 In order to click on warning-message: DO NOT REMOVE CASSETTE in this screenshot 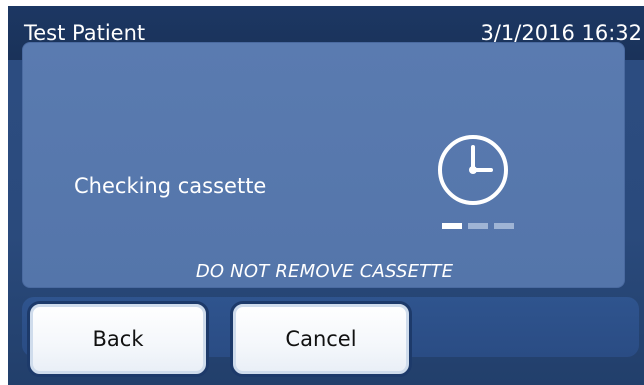, I will do `click(324, 271)`.